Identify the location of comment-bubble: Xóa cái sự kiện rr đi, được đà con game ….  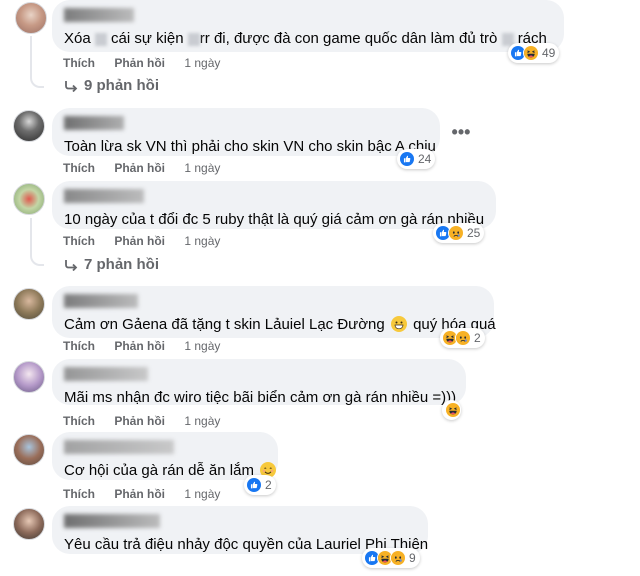
(308, 26).